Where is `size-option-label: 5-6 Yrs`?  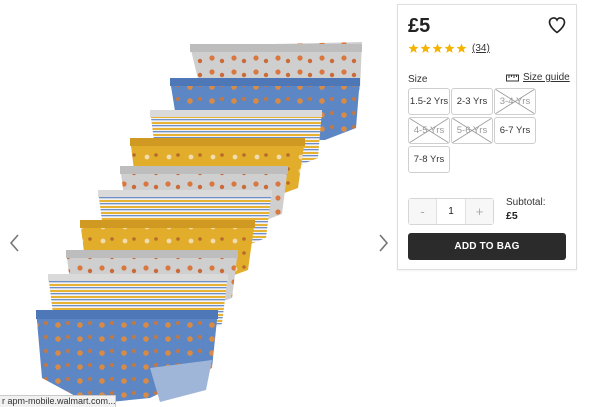 size-option-label: 5-6 Yrs is located at coordinates (472, 130).